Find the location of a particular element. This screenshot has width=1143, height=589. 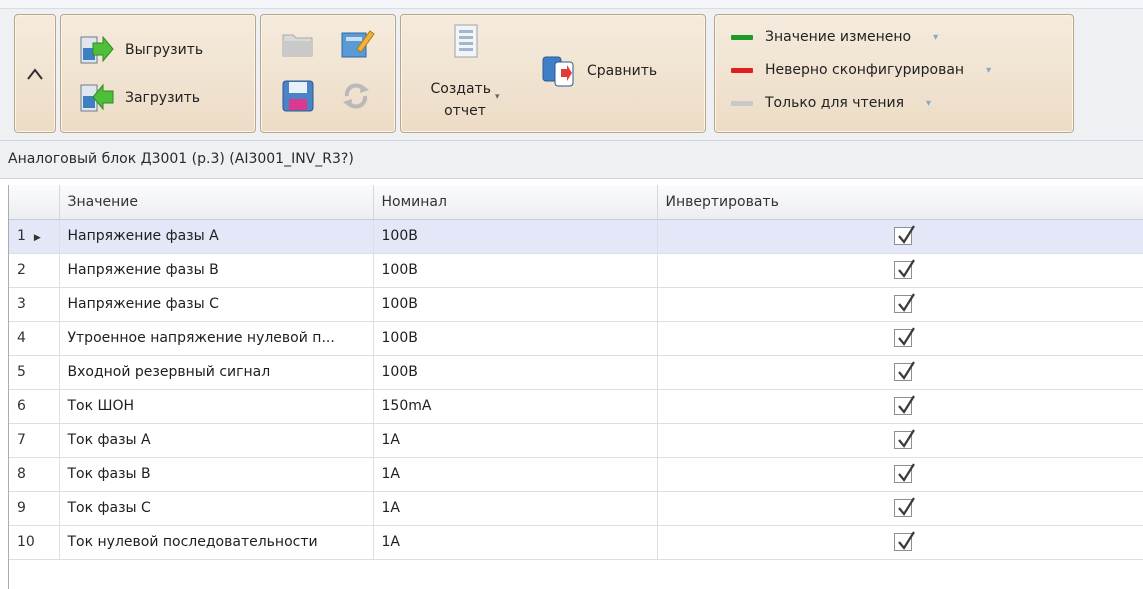

value-cell: Ток фазы B is located at coordinates (216, 474).